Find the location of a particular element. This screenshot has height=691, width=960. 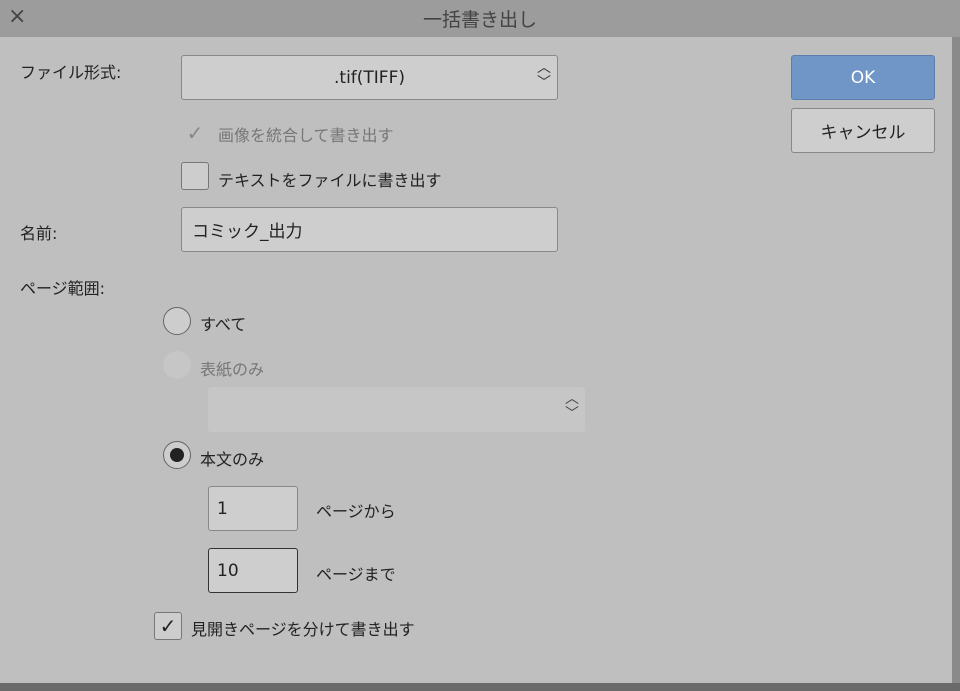

name-input: コミック_出力 is located at coordinates (369, 229).